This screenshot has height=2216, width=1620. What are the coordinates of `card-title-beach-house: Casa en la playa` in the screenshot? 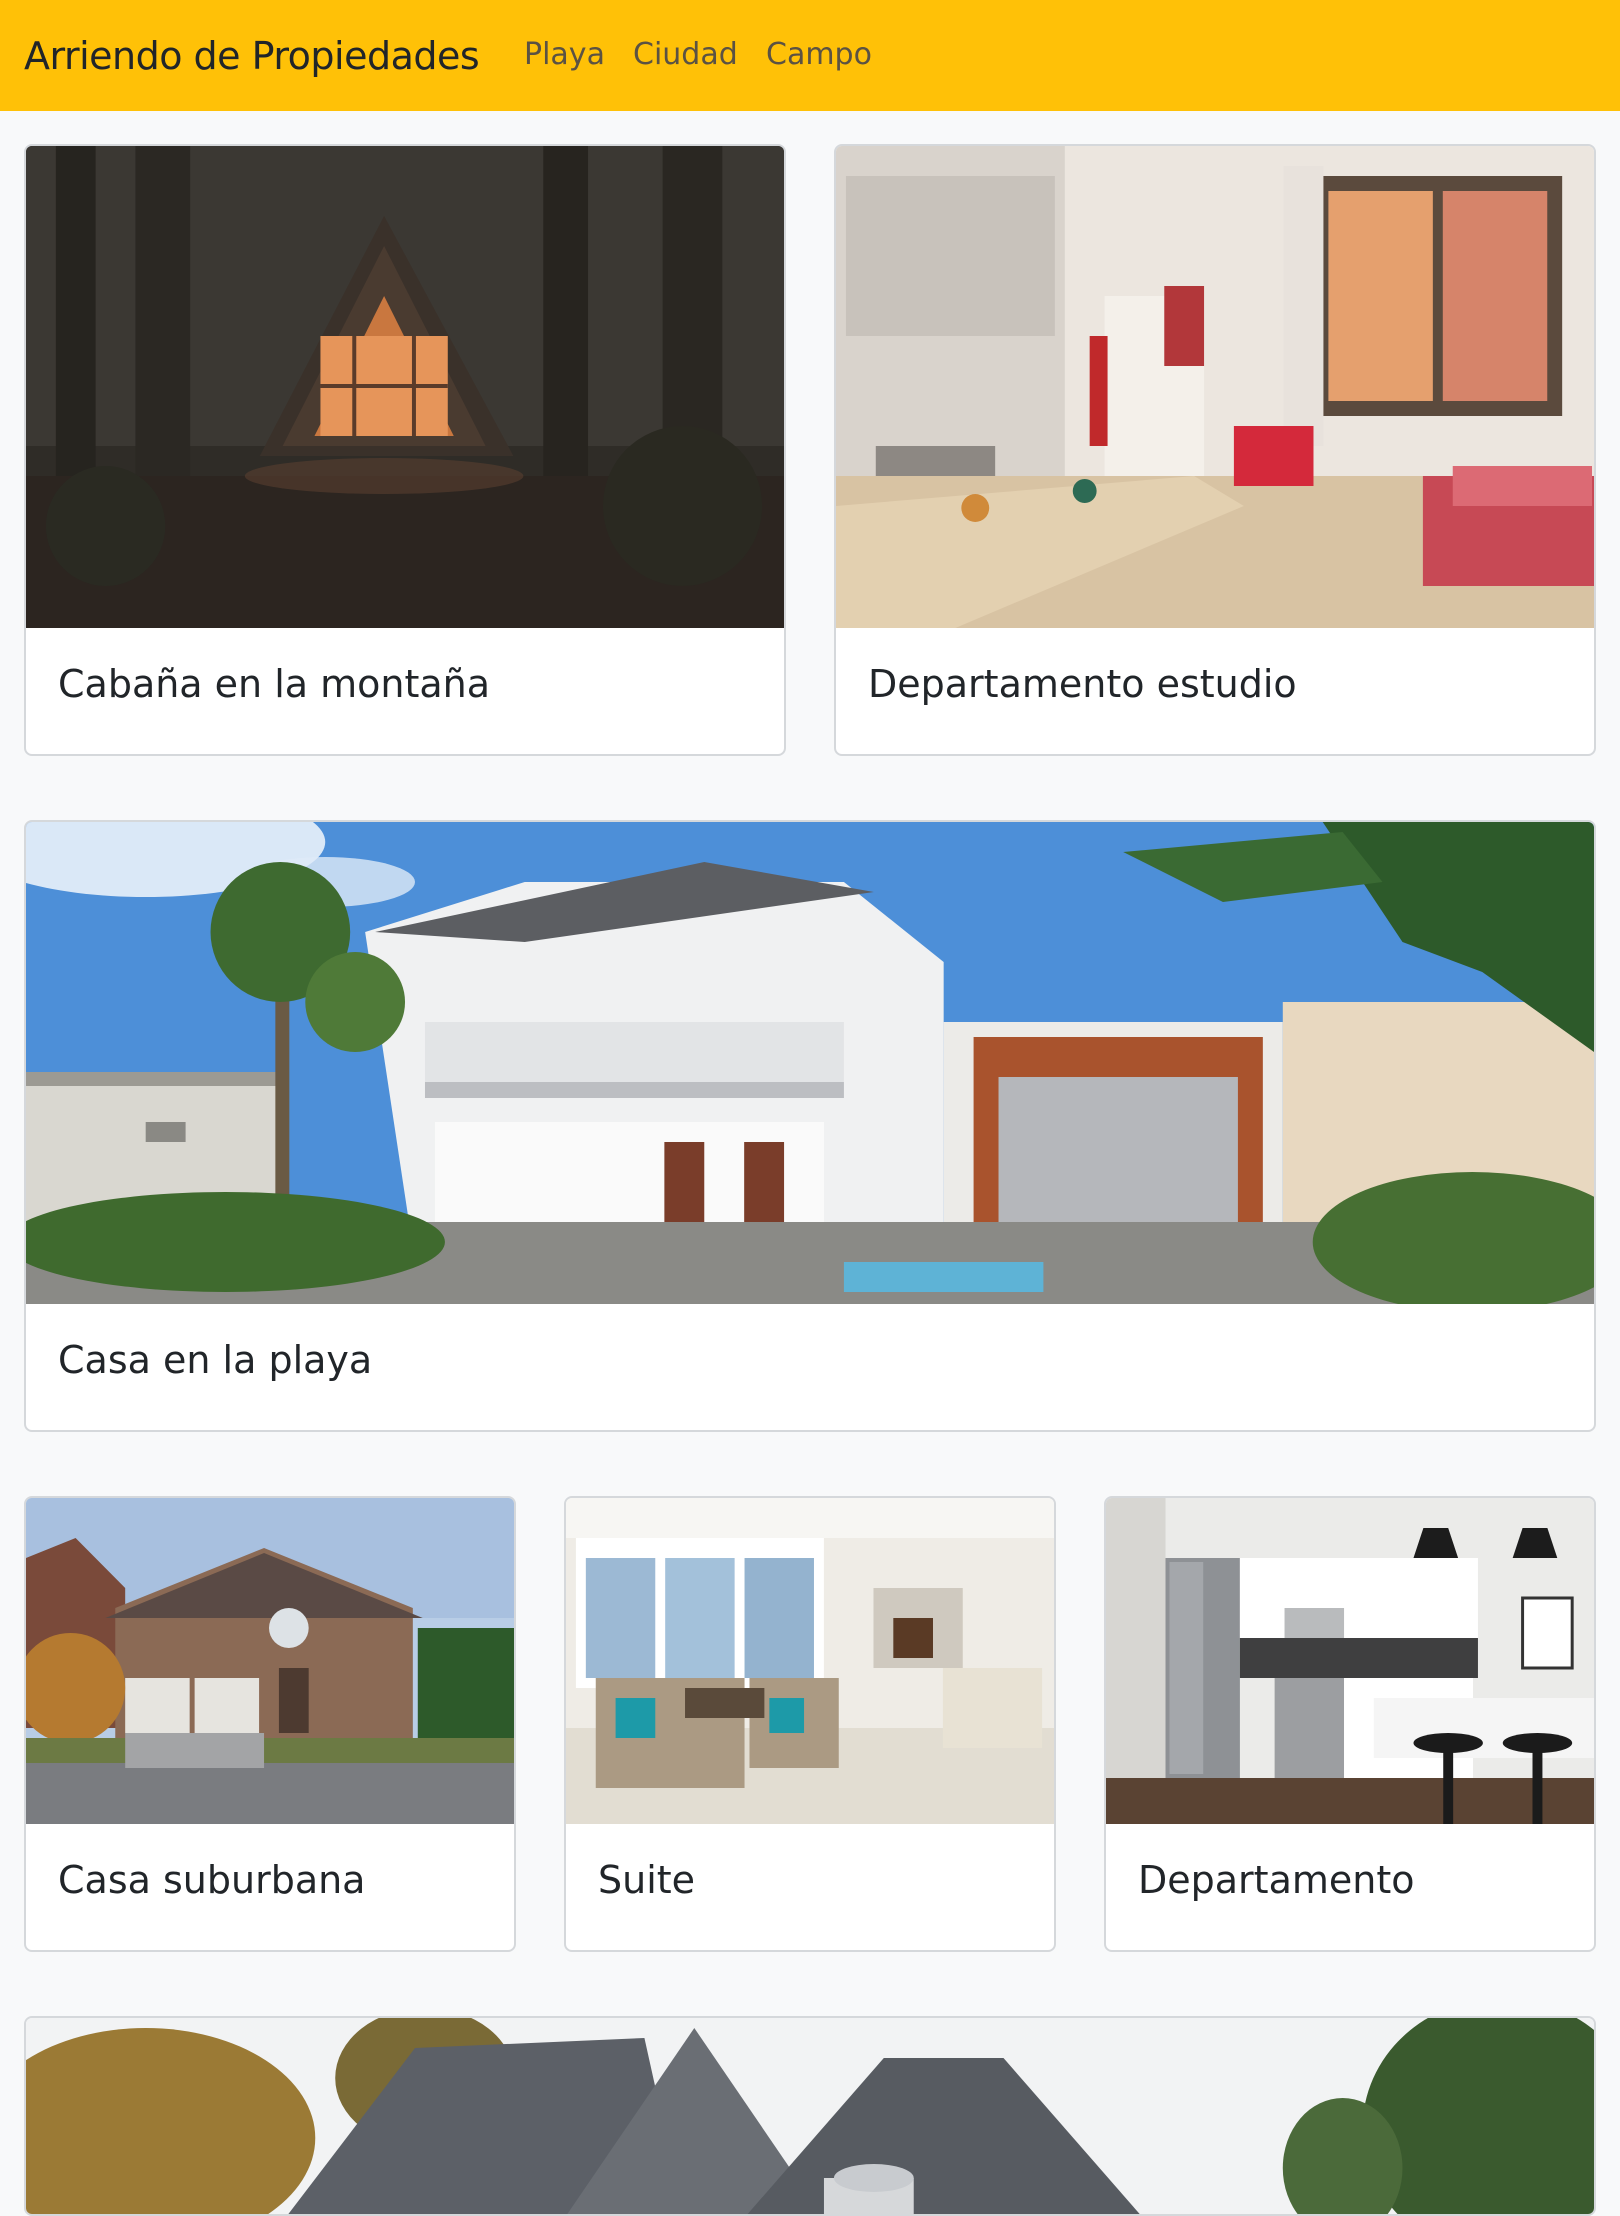 It's located at (215, 1360).